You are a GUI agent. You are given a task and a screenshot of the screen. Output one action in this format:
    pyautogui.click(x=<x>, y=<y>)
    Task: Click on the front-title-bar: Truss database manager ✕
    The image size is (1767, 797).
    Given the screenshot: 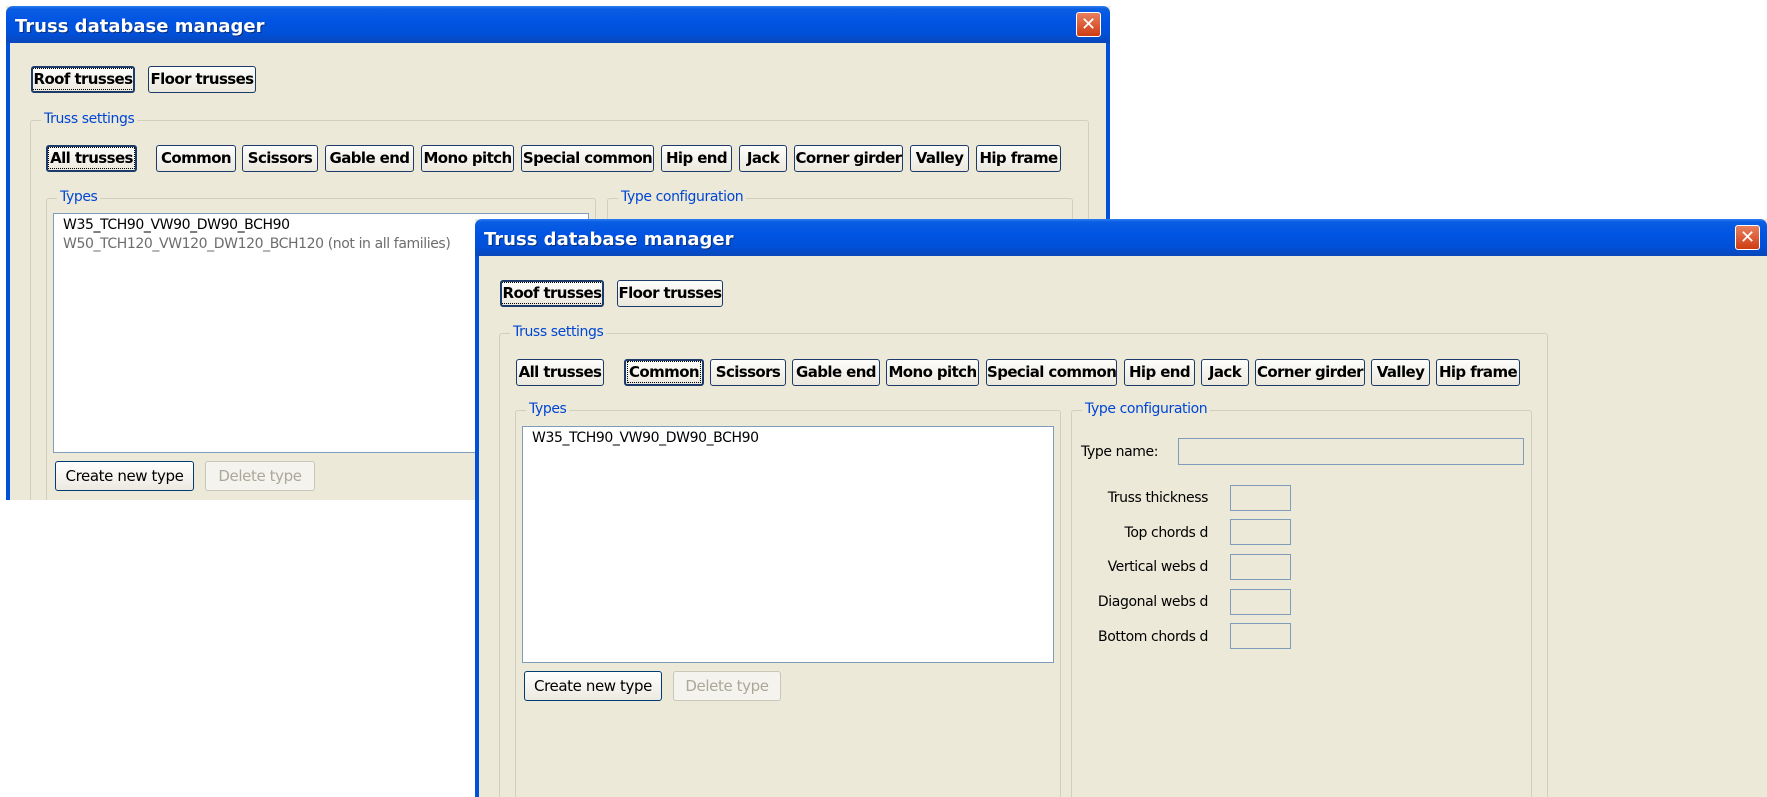 What is the action you would take?
    pyautogui.click(x=1121, y=237)
    